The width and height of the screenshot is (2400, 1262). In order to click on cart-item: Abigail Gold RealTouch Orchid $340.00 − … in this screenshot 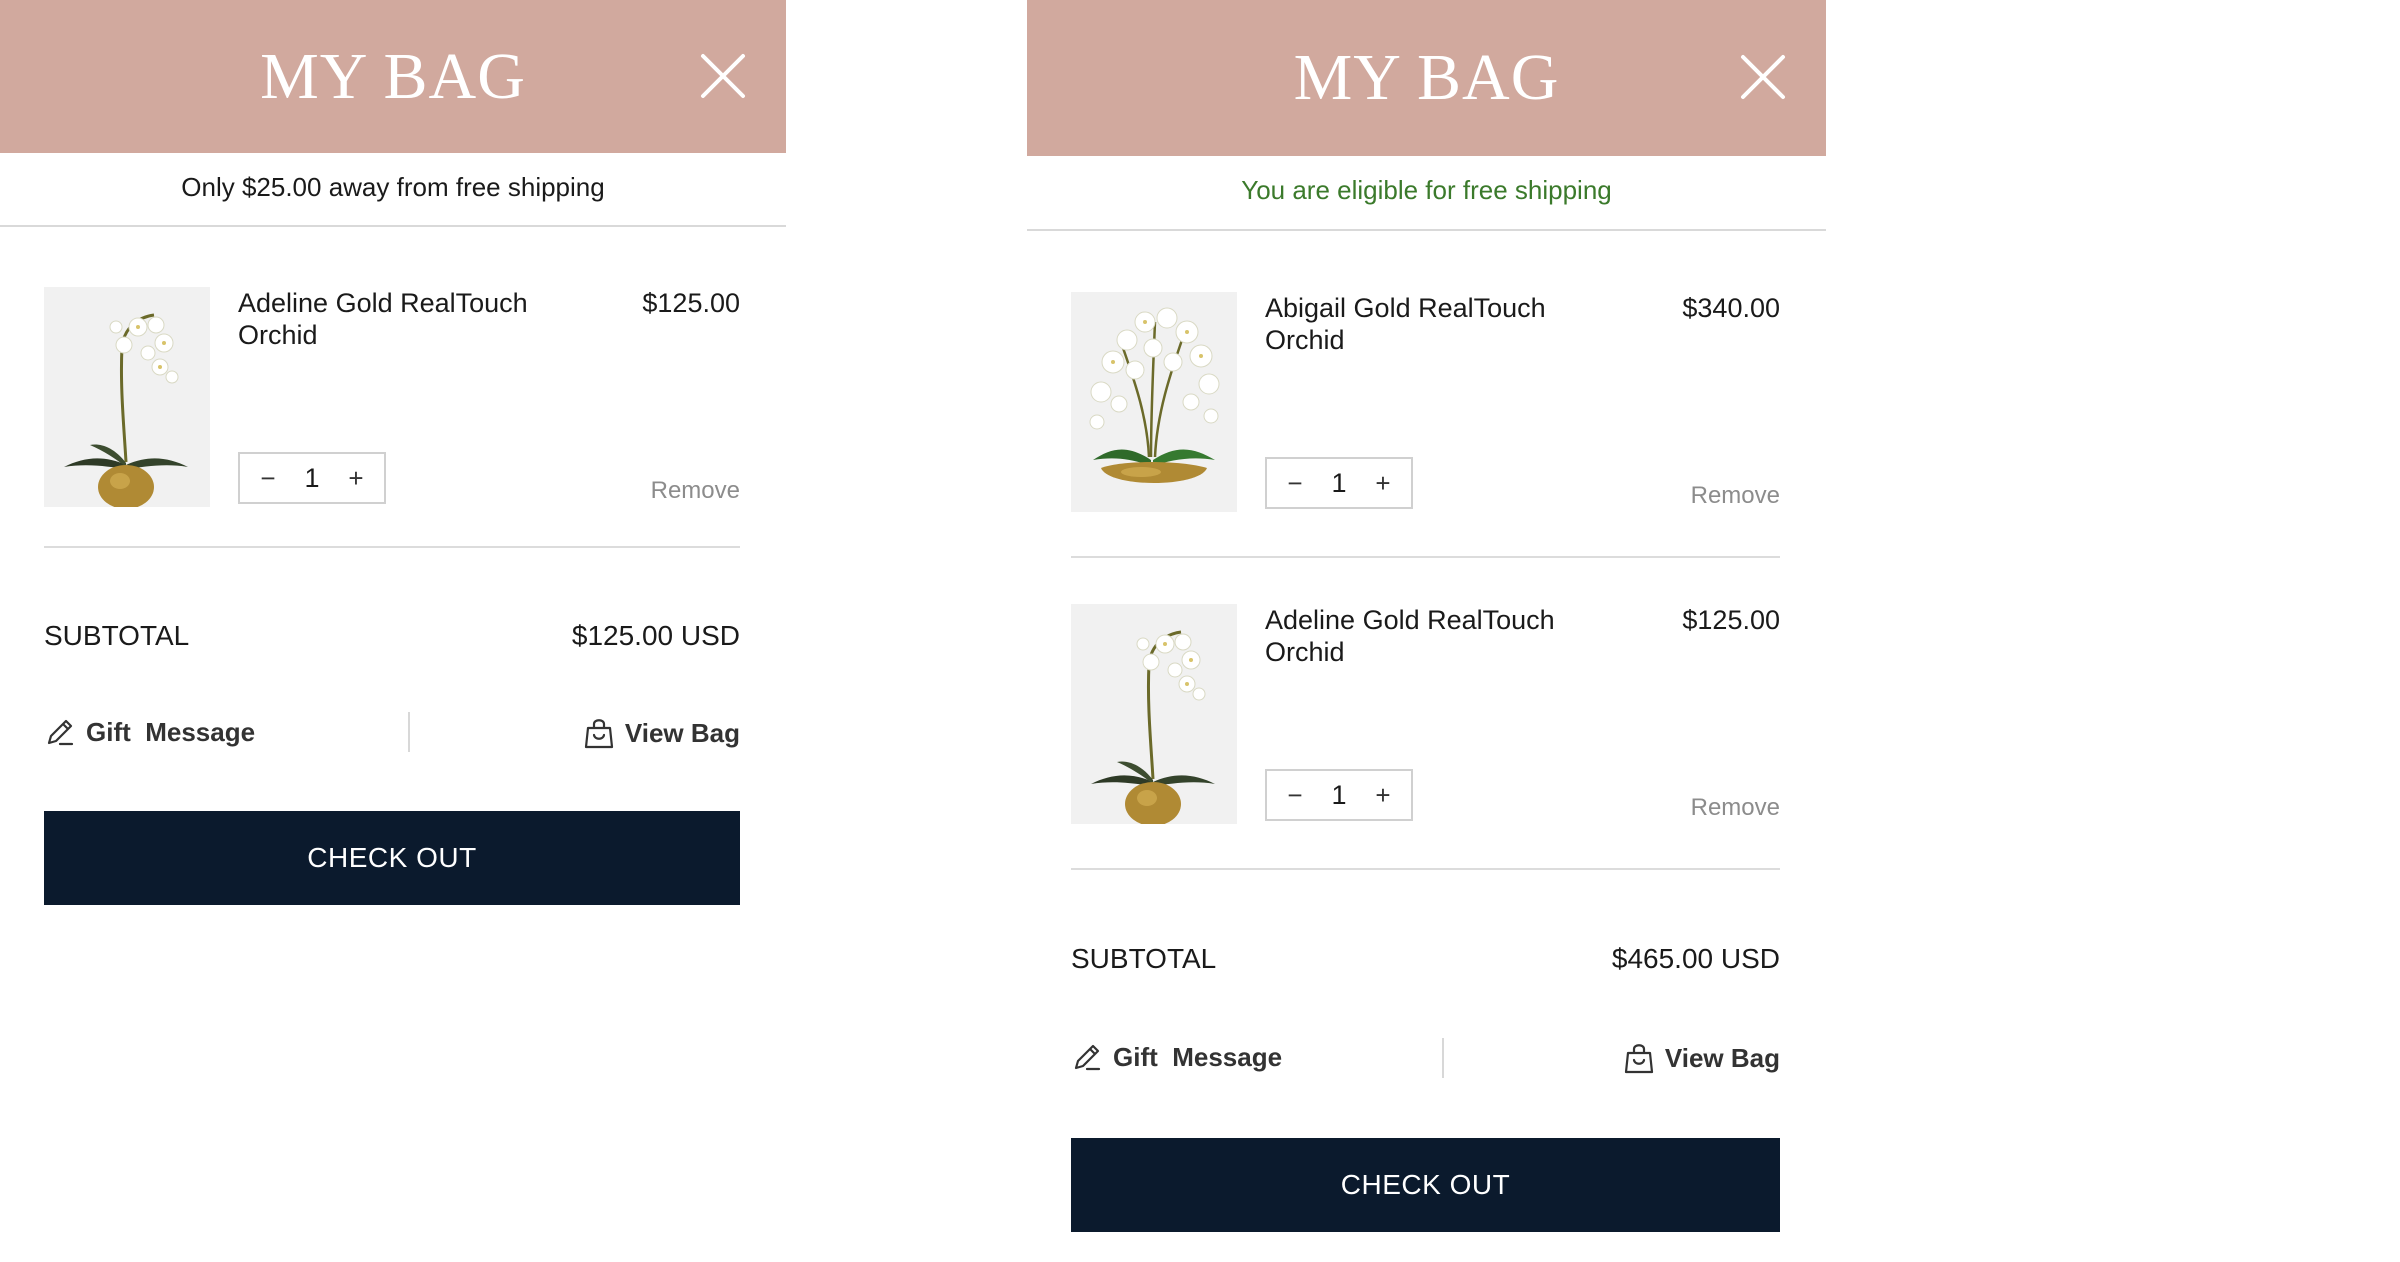, I will do `click(1425, 407)`.